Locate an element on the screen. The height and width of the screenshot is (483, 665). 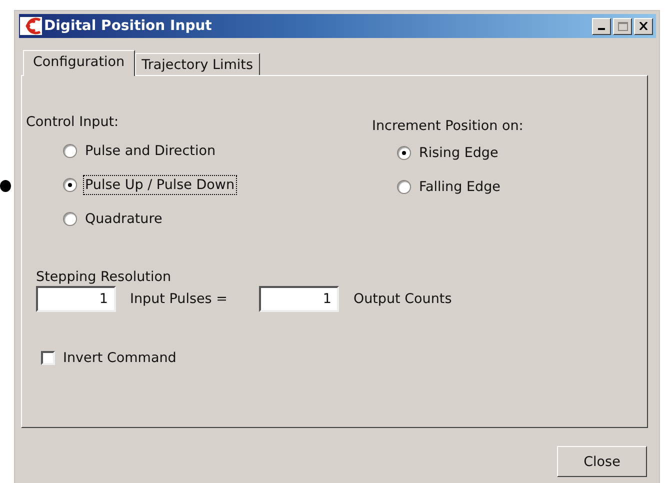
radio-label: Pulse Up / Pulse Down is located at coordinates (160, 184).